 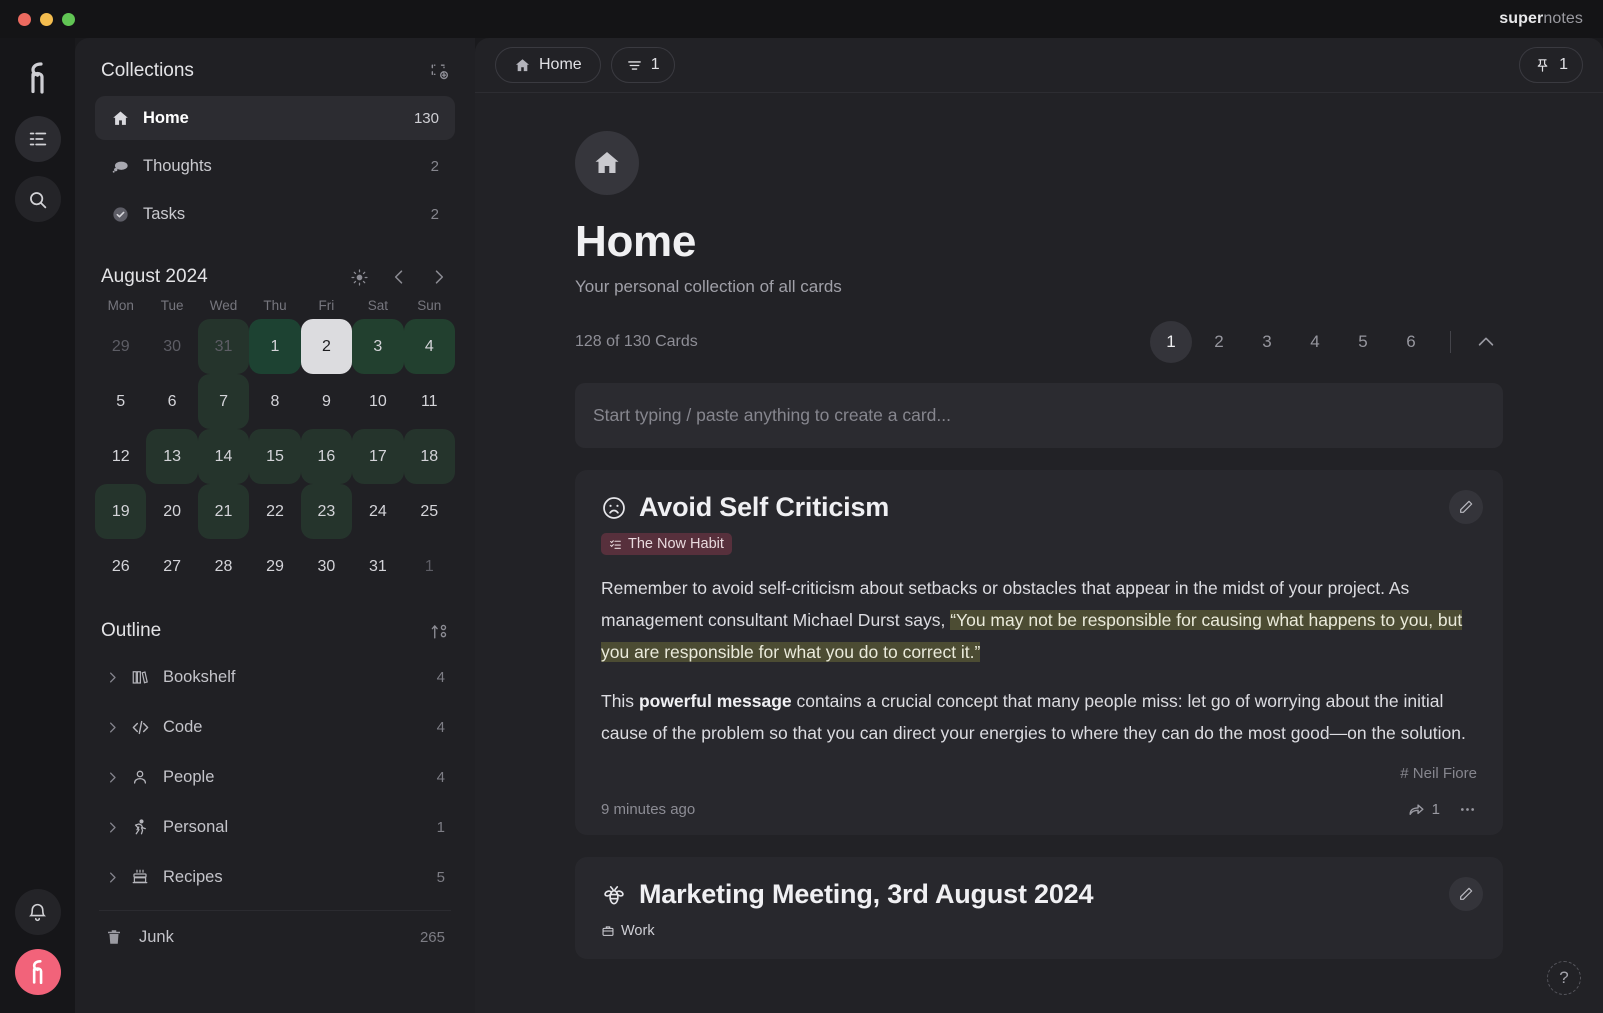 I want to click on calendar-day: 5, so click(x=120, y=401).